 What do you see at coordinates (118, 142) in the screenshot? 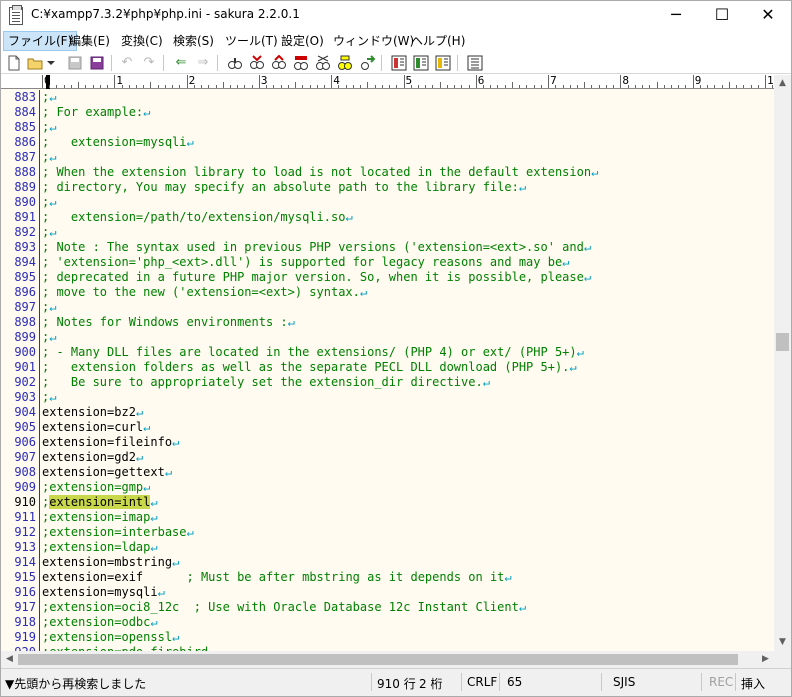
I see `line-text: ; extension=mysqli↵` at bounding box center [118, 142].